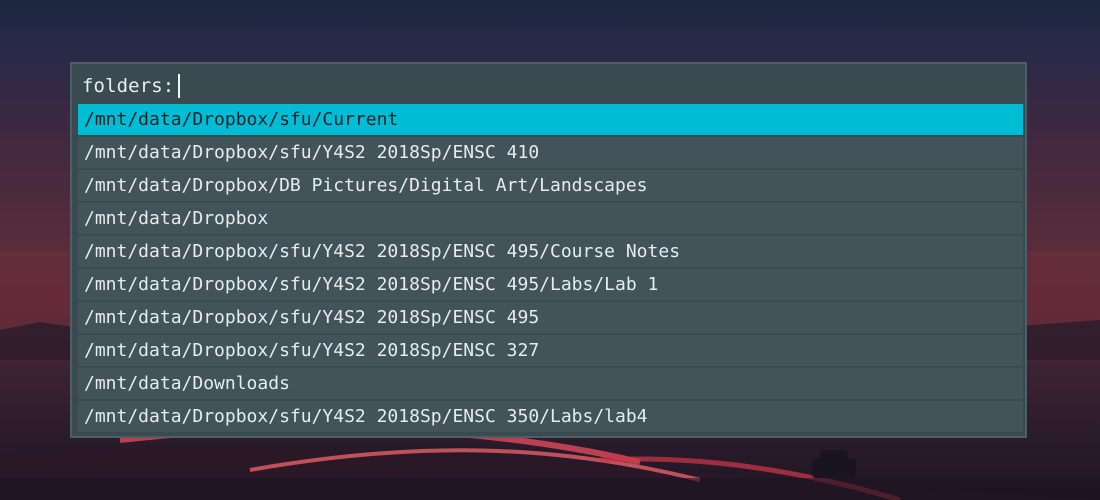 This screenshot has width=1100, height=500. I want to click on result-item-selected: /mnt/data/Dropbox/sfu/Current, so click(550, 119).